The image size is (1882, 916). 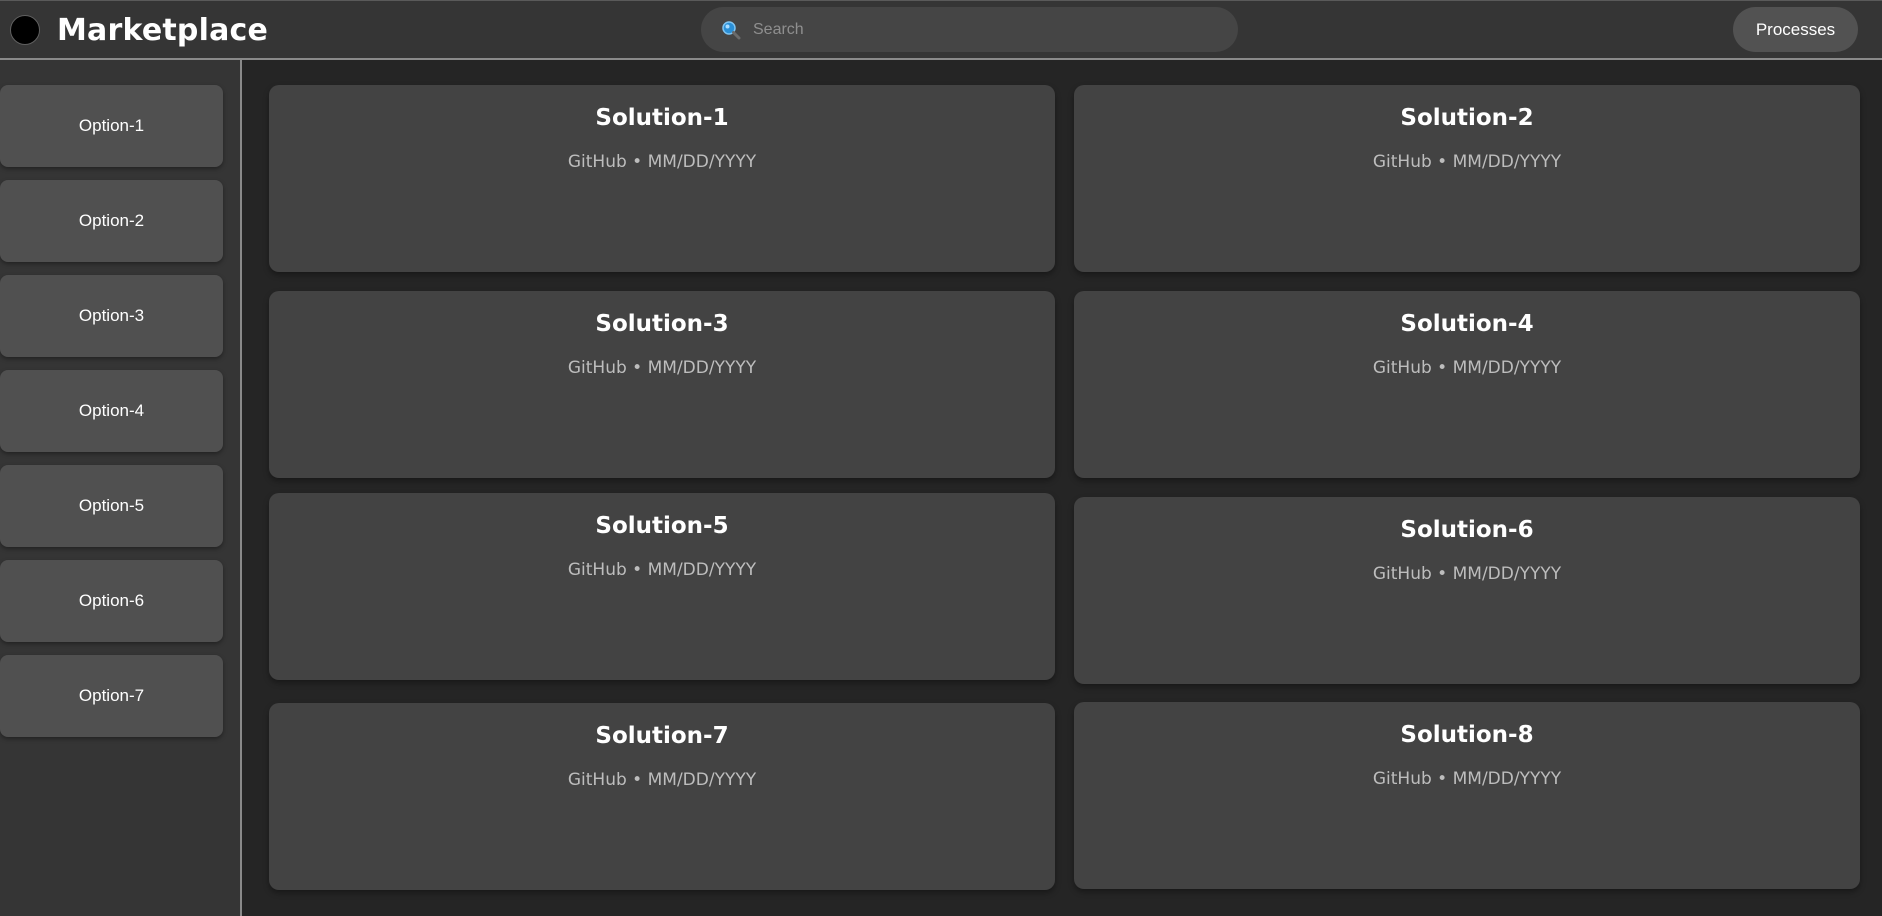 I want to click on top-header: Marketplace Processes, so click(x=941, y=30).